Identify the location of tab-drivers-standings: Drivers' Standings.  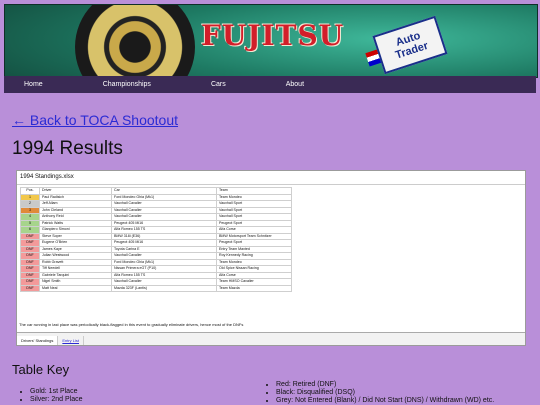
(38, 340).